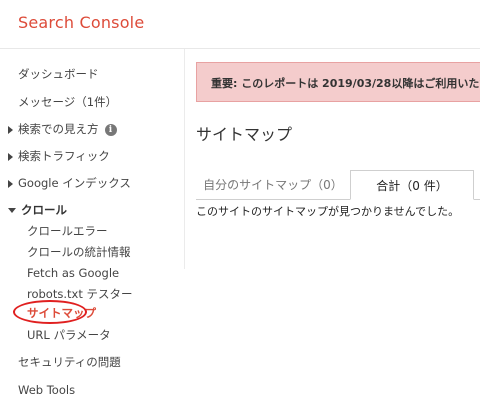 Image resolution: width=480 pixels, height=407 pixels. What do you see at coordinates (412, 185) in the screenshot?
I see `tab-all: 合計（0 件）` at bounding box center [412, 185].